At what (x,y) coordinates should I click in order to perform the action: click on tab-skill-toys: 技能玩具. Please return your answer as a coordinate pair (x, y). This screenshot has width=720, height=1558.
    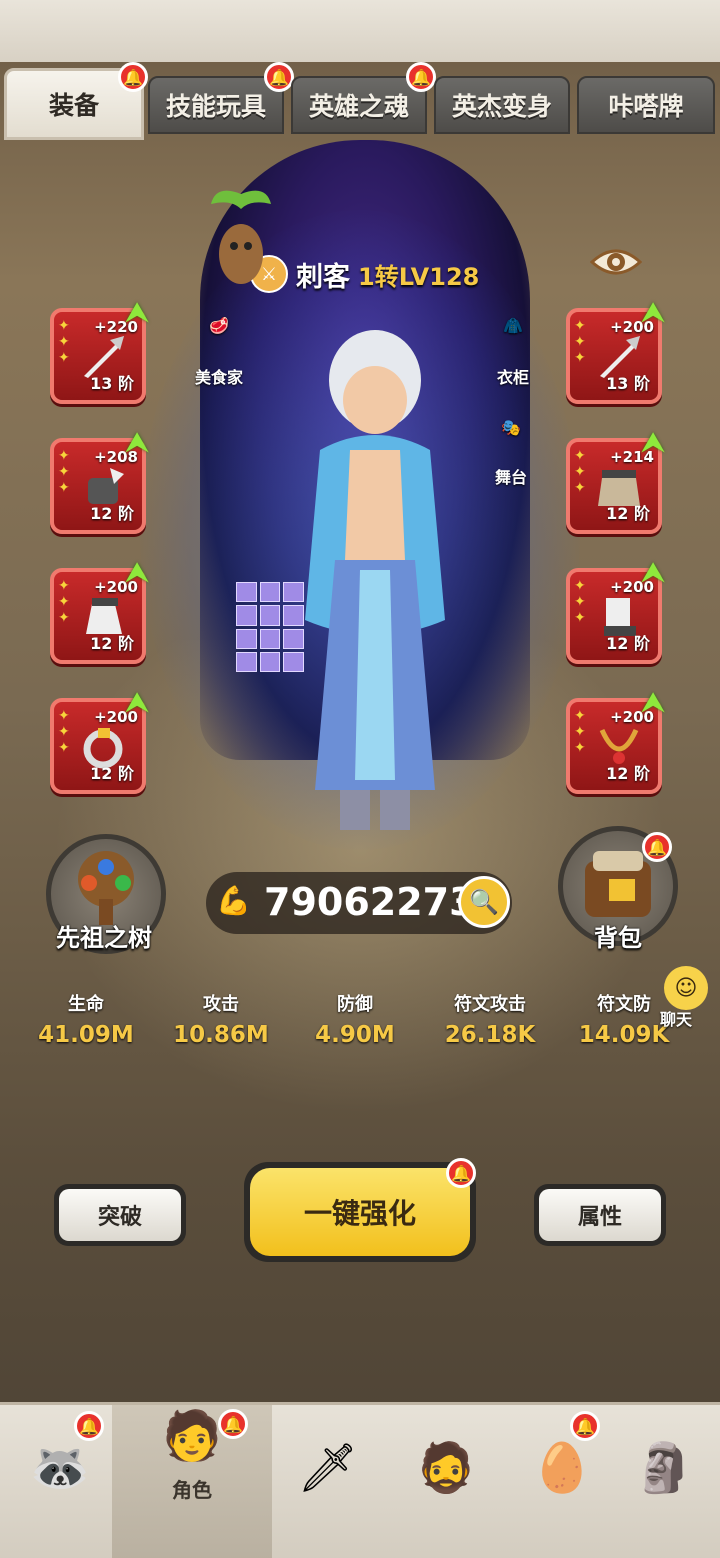
    Looking at the image, I should click on (216, 105).